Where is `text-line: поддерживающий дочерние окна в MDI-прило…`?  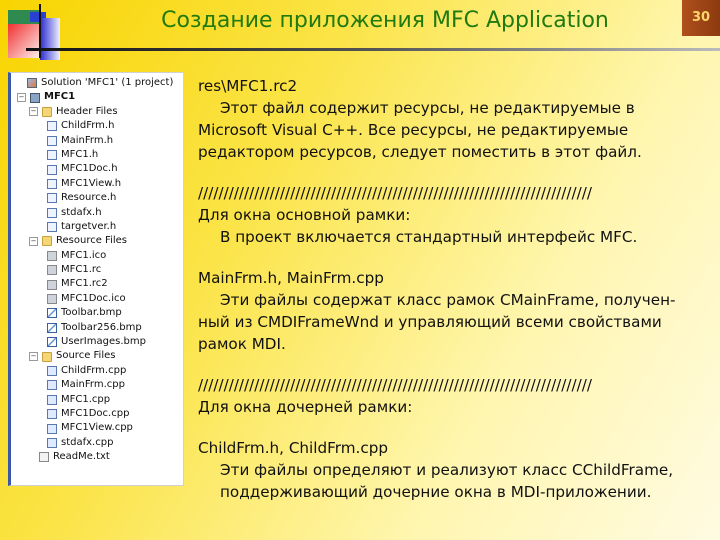 text-line: поддерживающий дочерние окна в MDI-прило… is located at coordinates (436, 492).